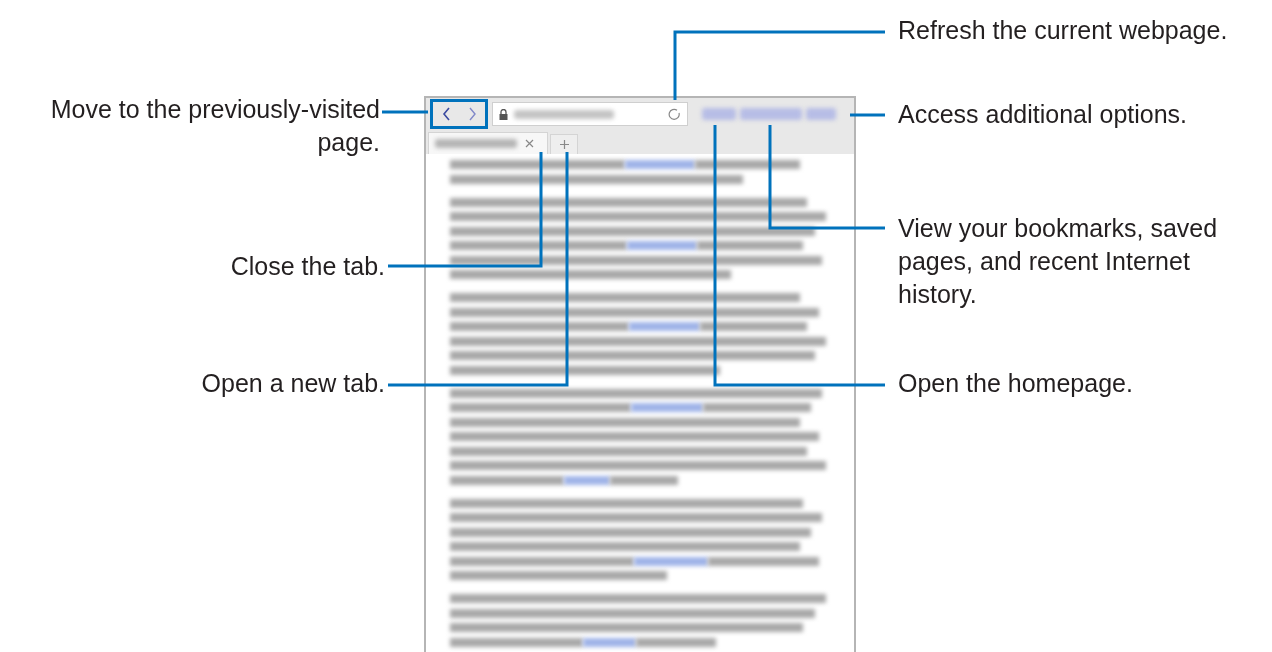 This screenshot has height=652, width=1272. What do you see at coordinates (503, 114) in the screenshot?
I see `lock-icon` at bounding box center [503, 114].